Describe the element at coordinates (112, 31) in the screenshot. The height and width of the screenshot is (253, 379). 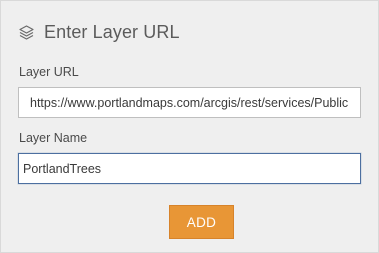
I see `panel-title: Enter Layer URL` at that location.